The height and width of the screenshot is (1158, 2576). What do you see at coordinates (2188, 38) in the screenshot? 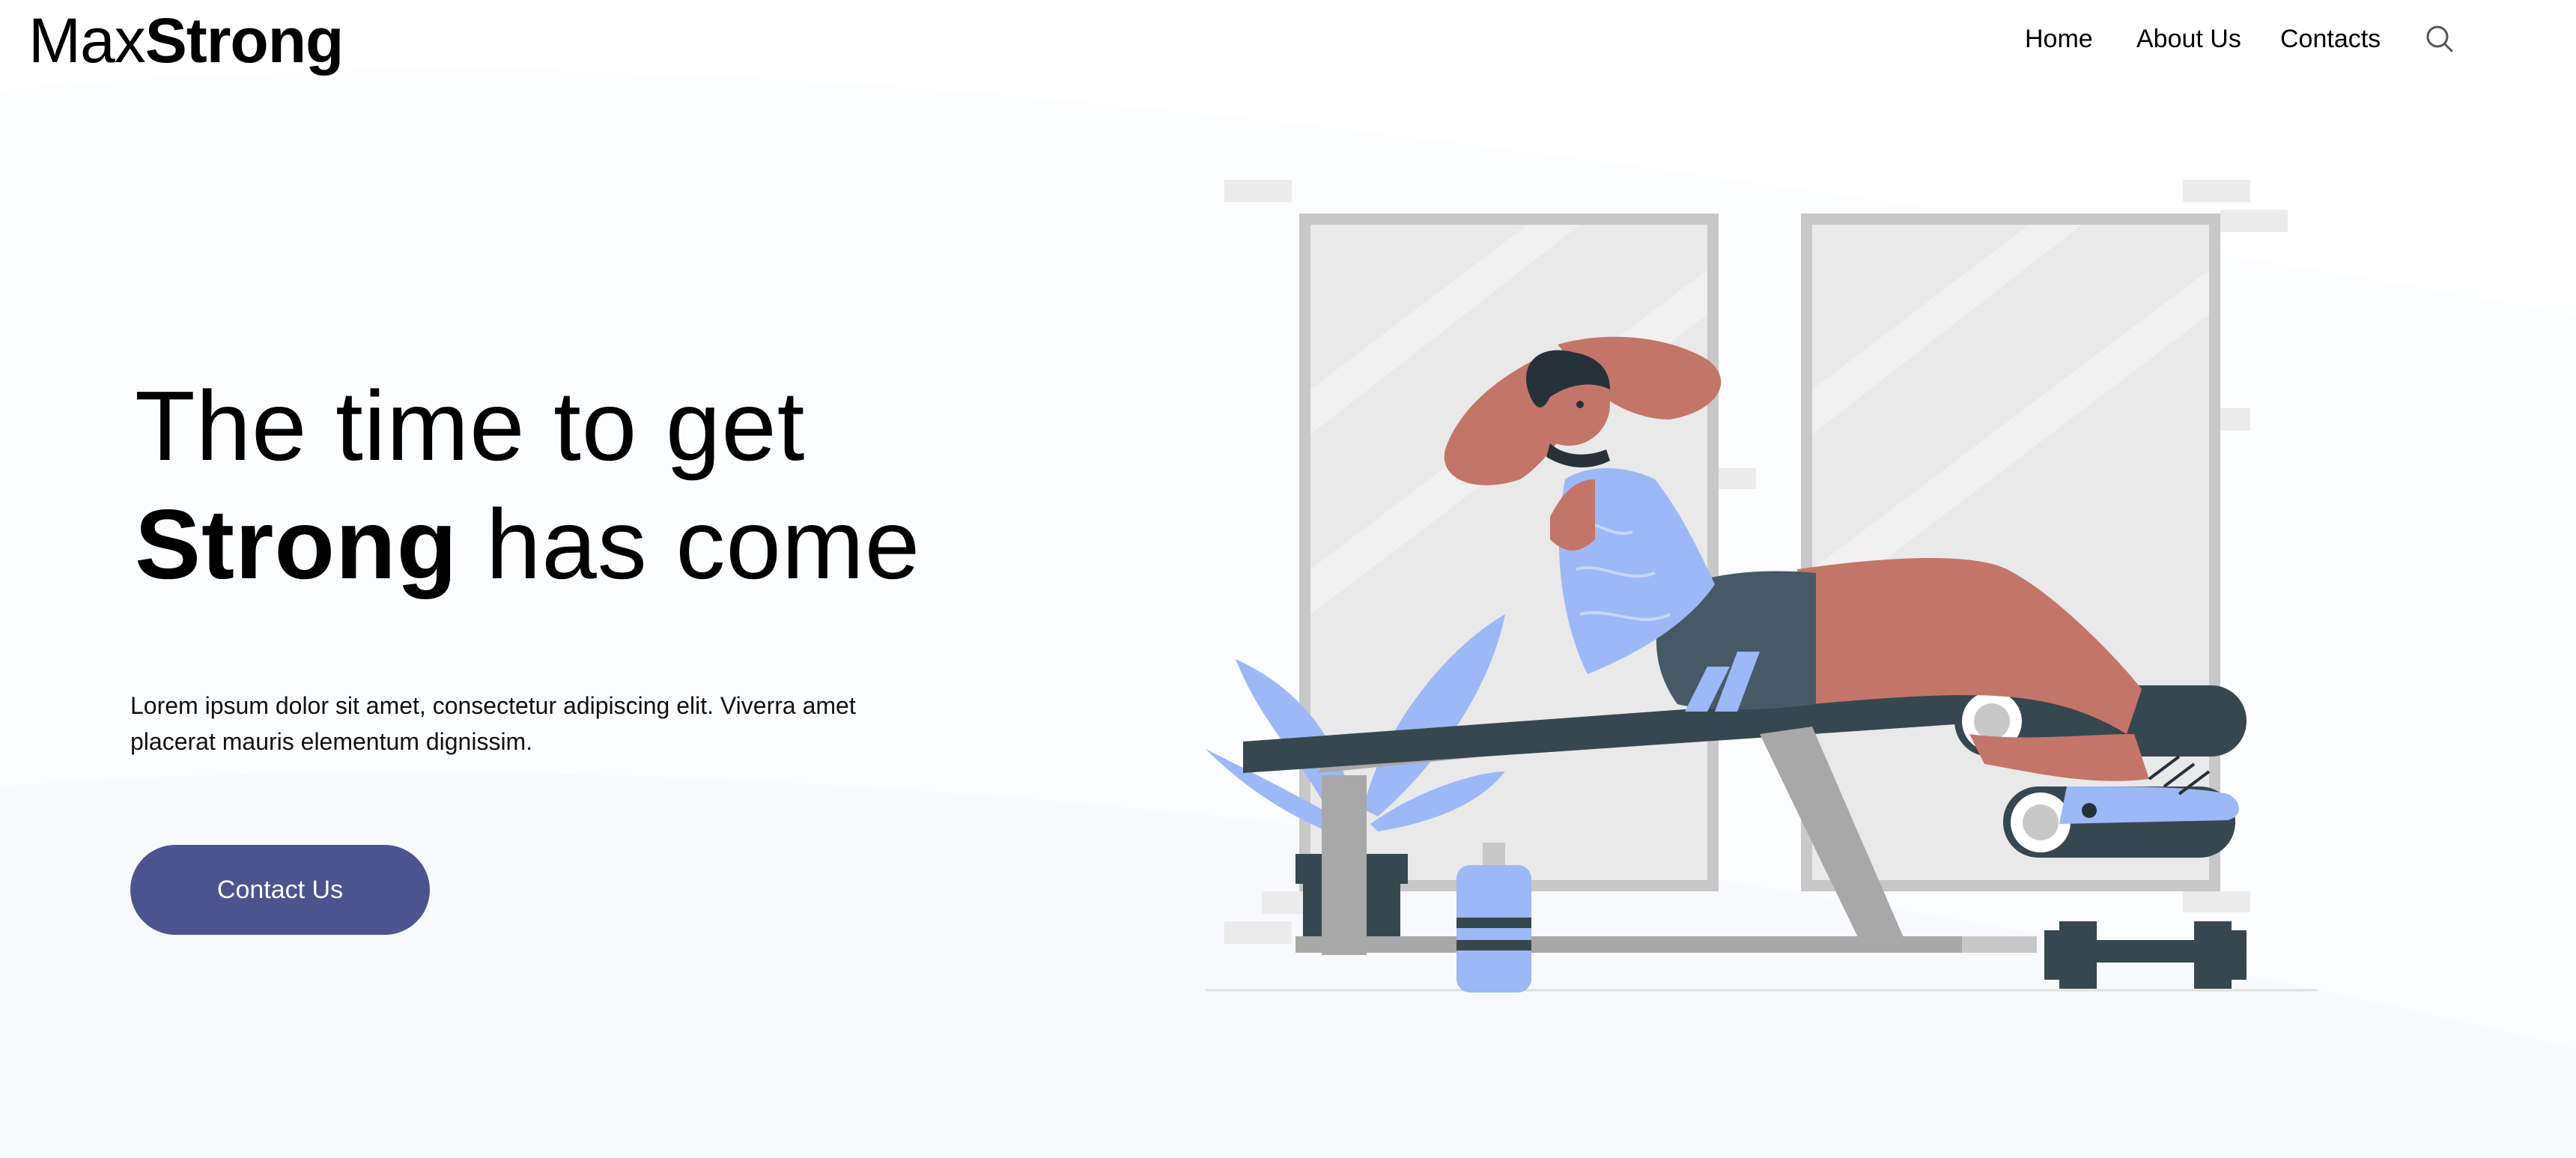
I see `nav-about-link: About Us` at bounding box center [2188, 38].